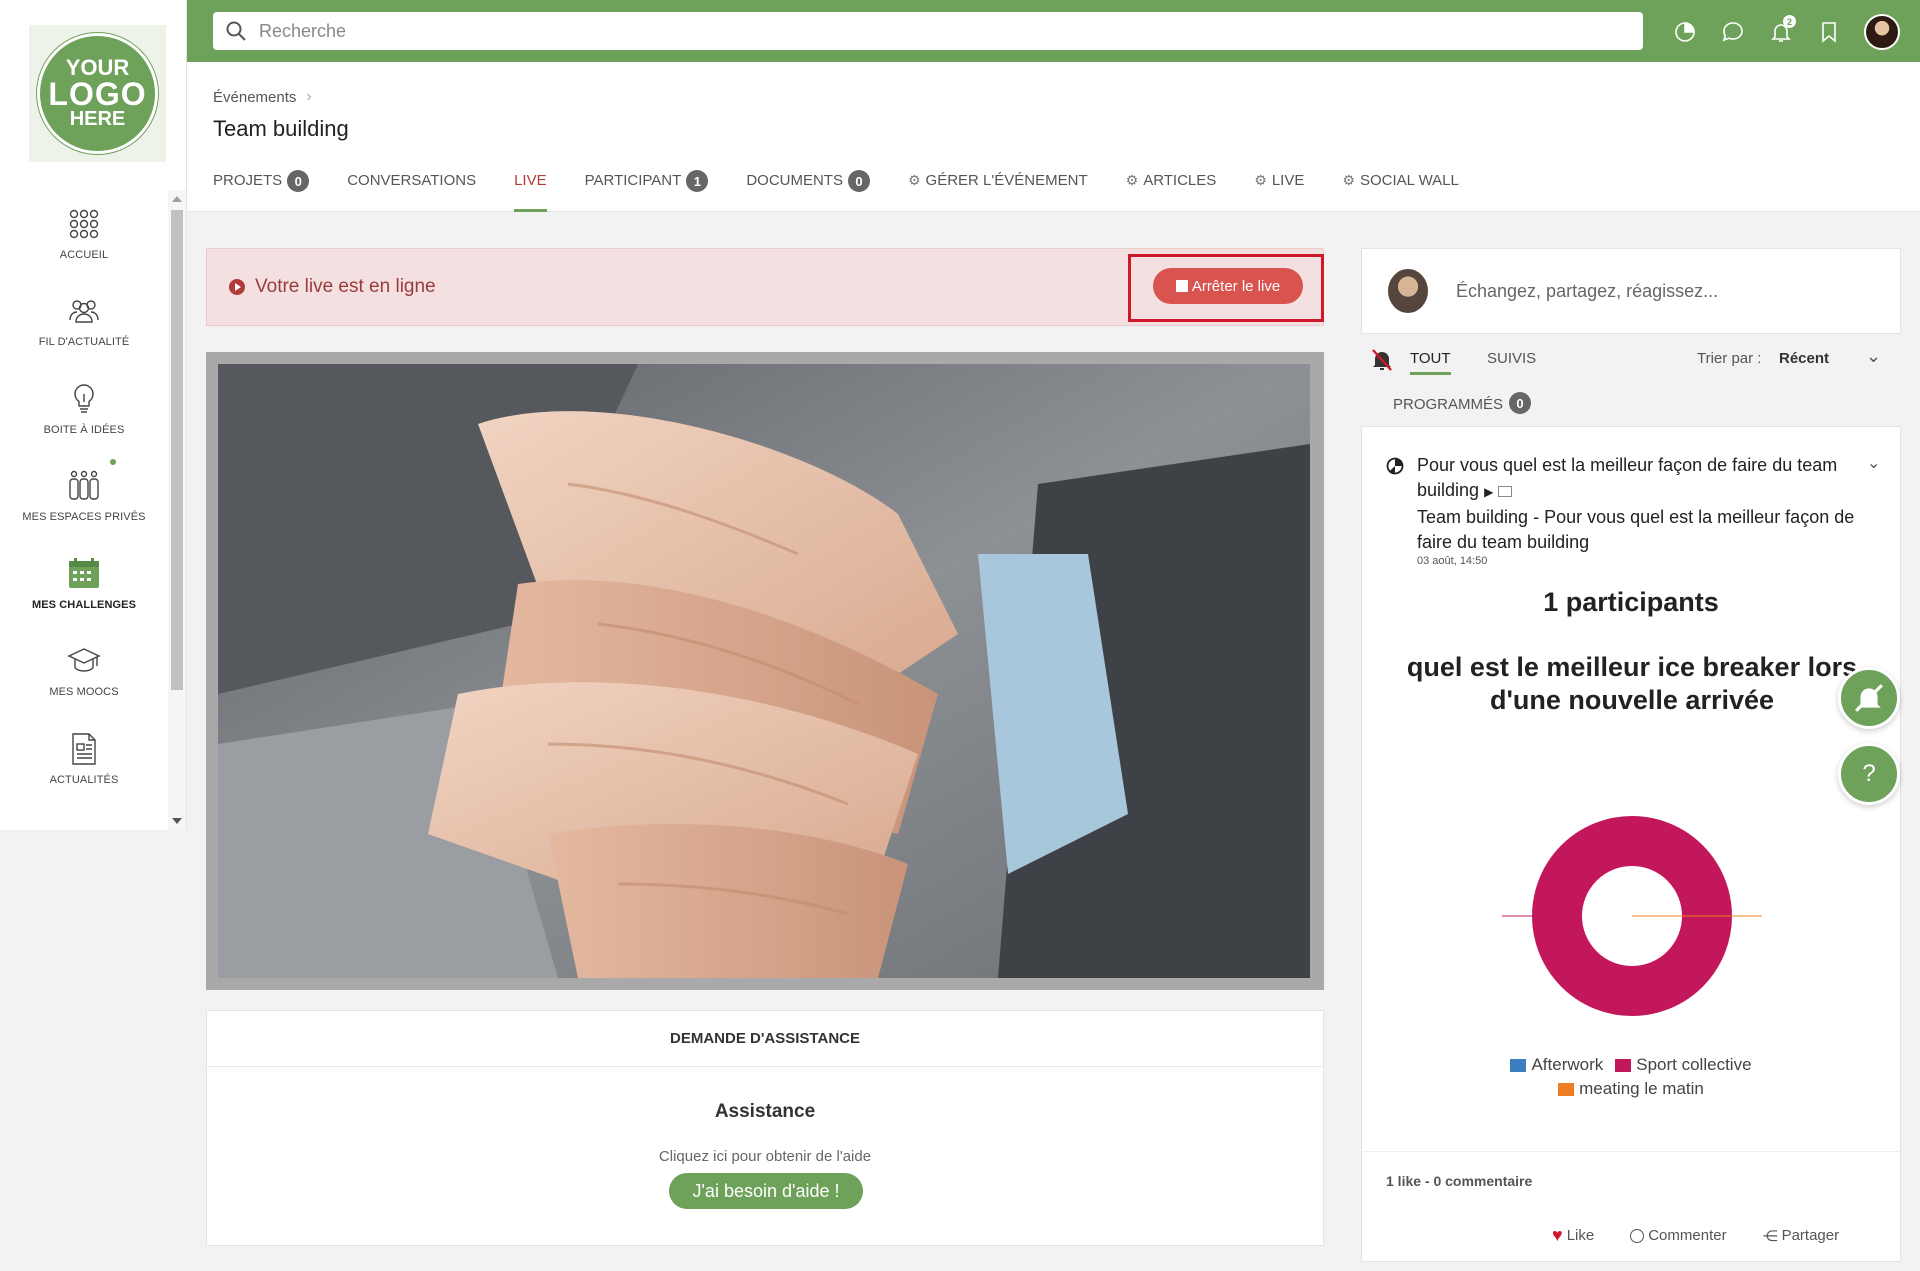 The height and width of the screenshot is (1271, 1920). I want to click on post-actions: ♥ Like Commenter ⋲ Partager, so click(1695, 1235).